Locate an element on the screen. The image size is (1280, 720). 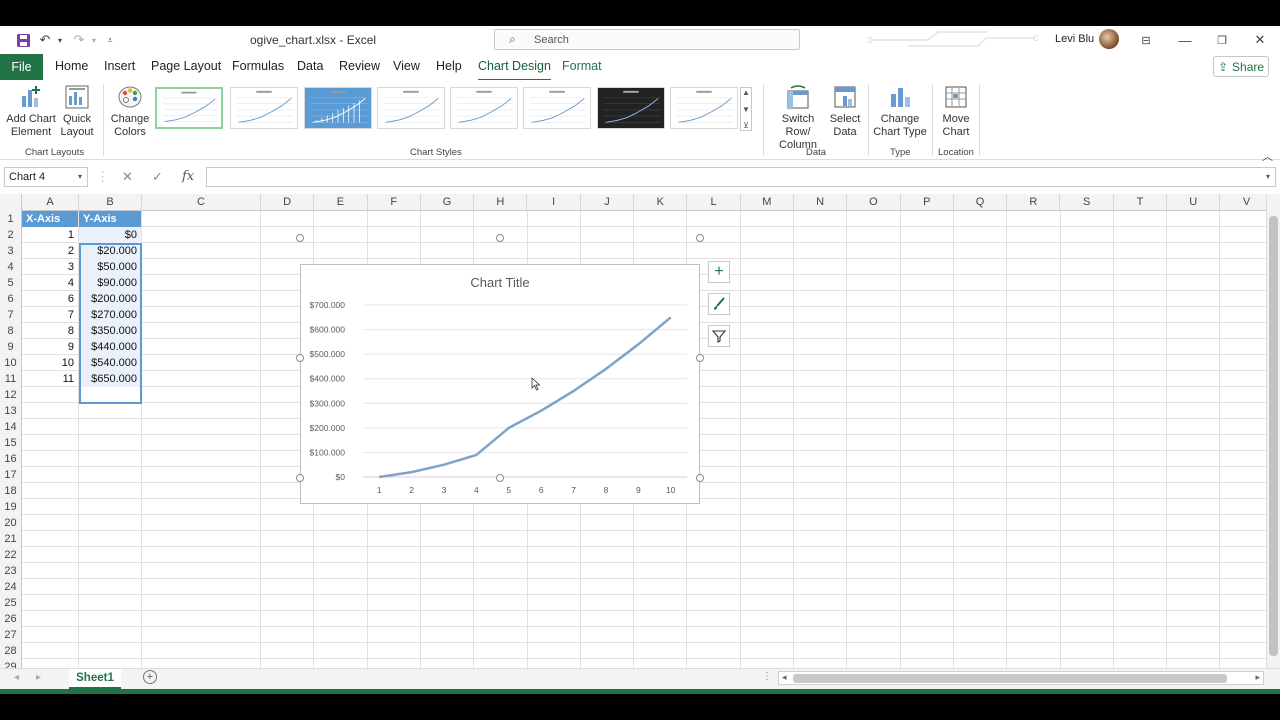
cell-y-value: $90.000 is located at coordinates (110, 283).